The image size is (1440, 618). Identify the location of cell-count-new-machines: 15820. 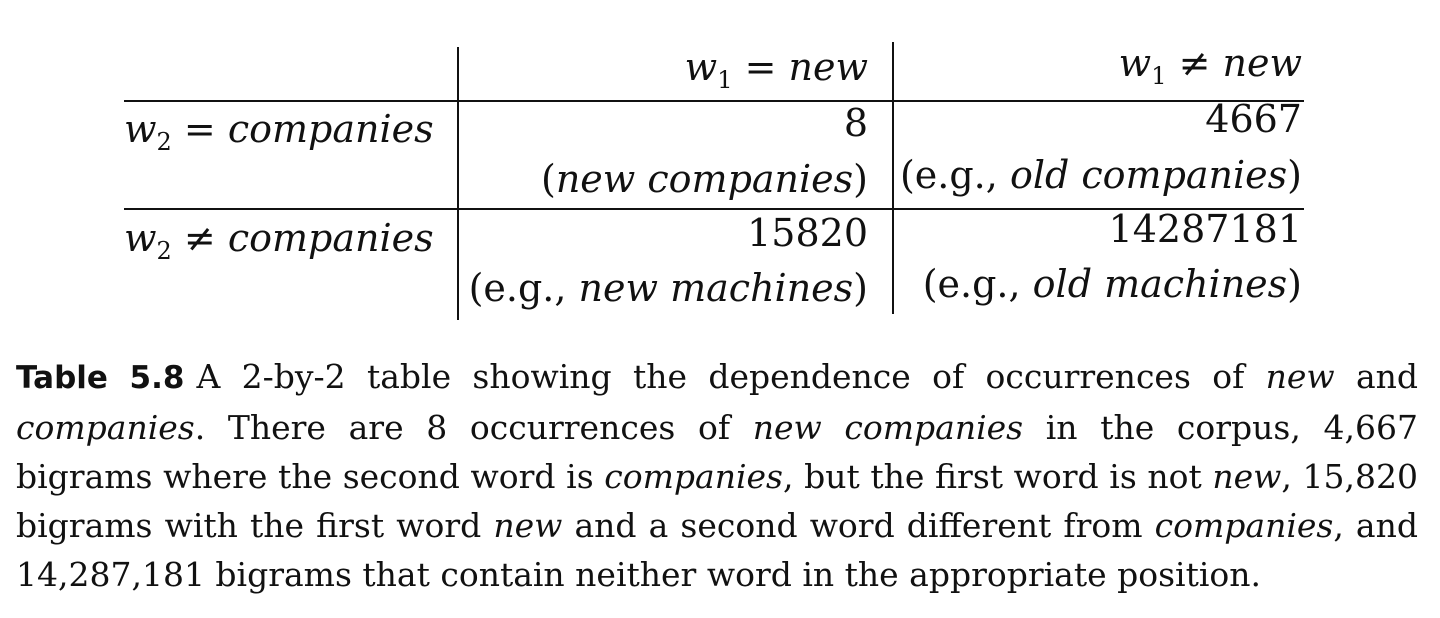
(807, 233).